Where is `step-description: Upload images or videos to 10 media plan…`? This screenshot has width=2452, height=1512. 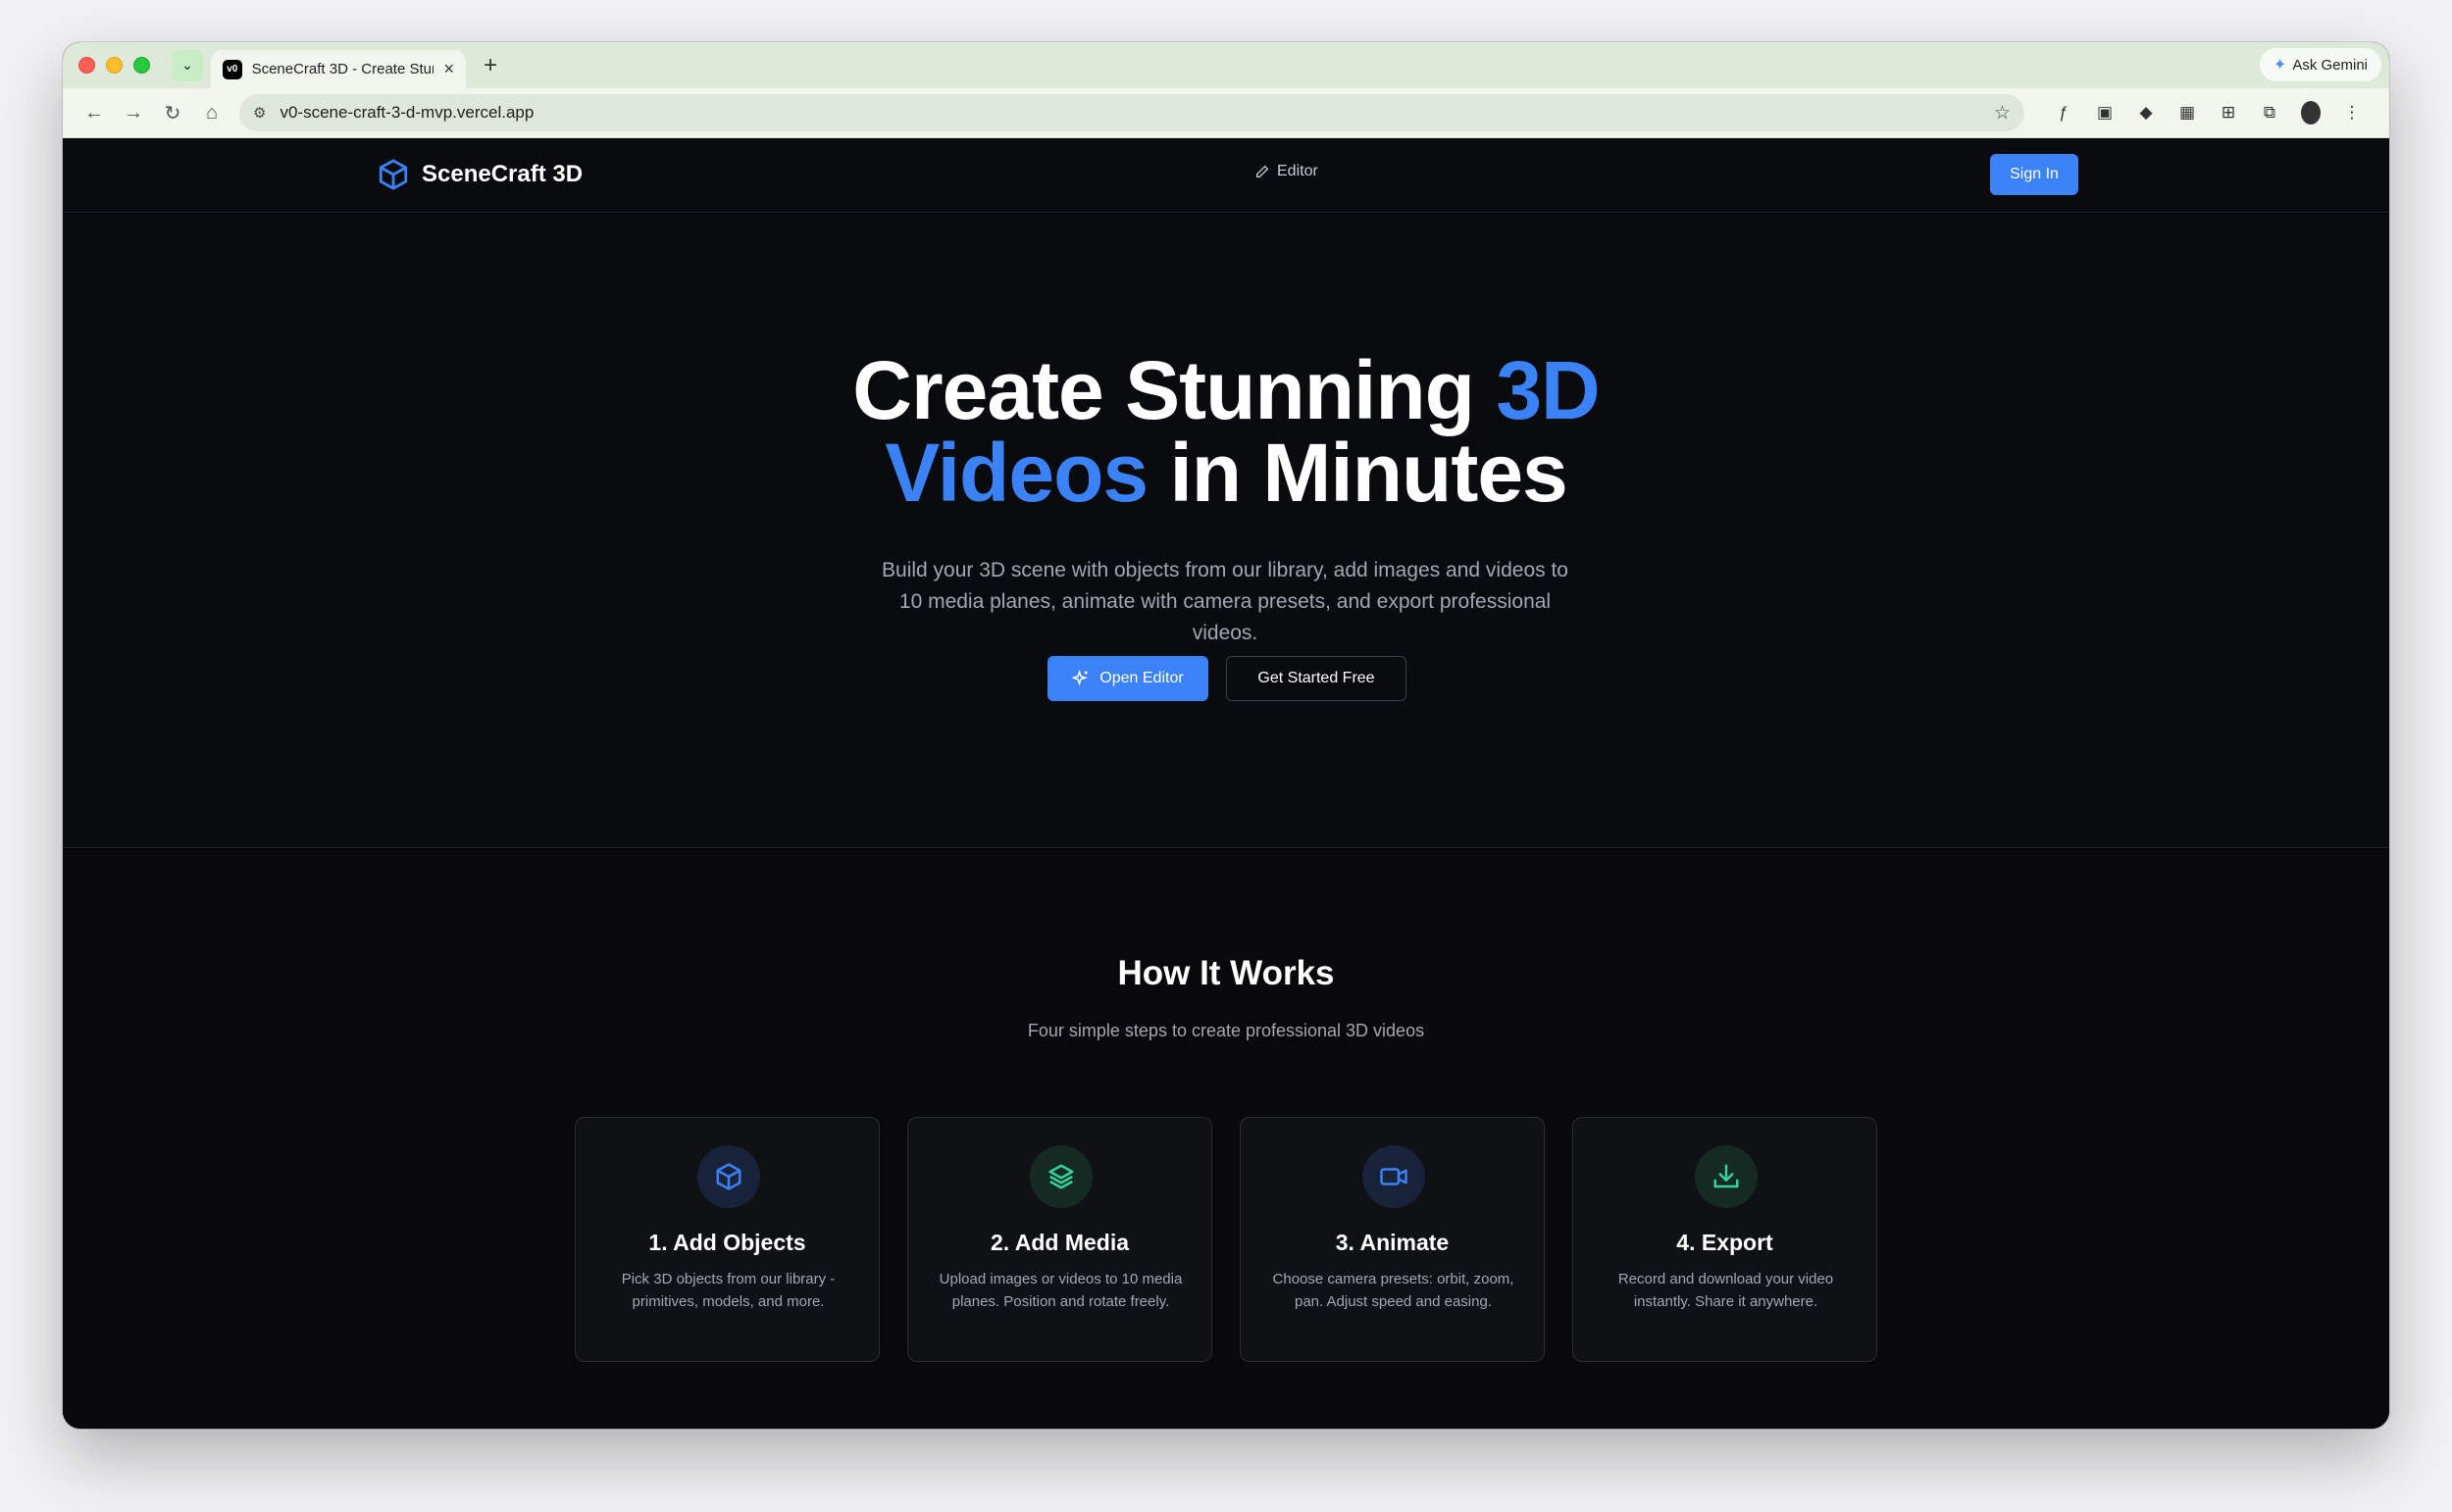
step-description: Upload images or videos to 10 media plan… is located at coordinates (1061, 1290).